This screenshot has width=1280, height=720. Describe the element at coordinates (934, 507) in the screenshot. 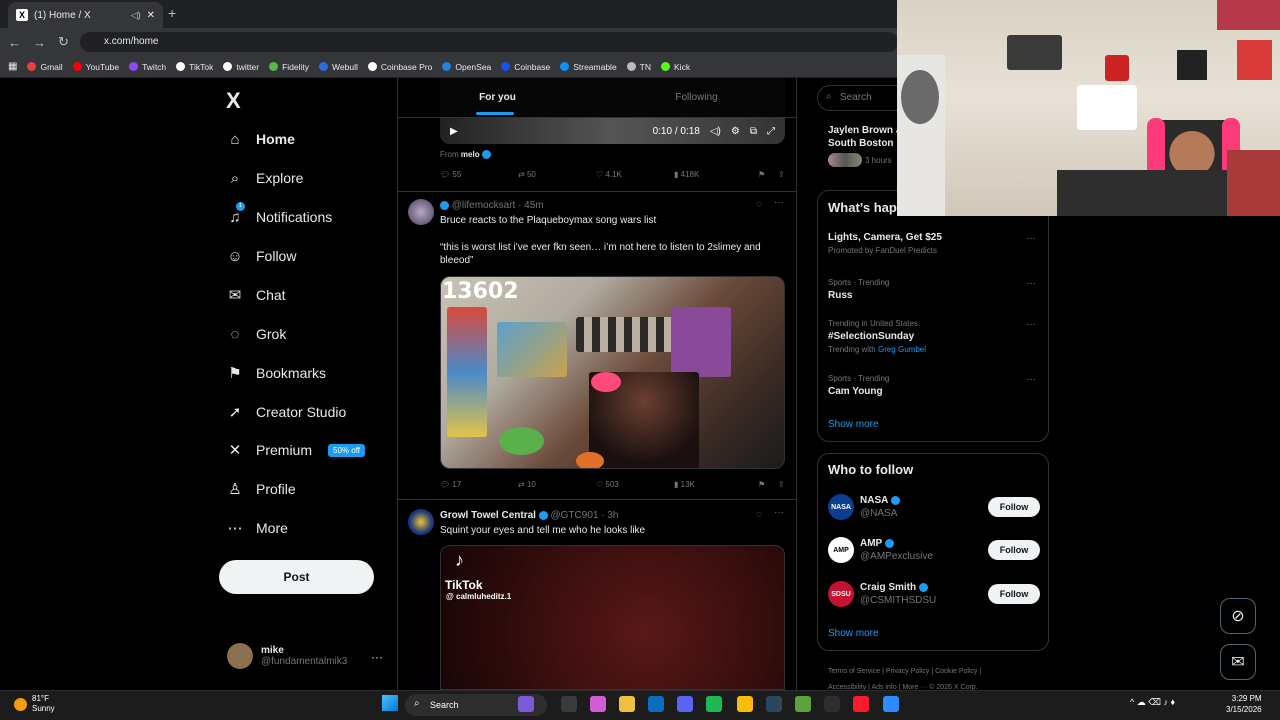

I see `follow-suggestion: NASA NASA @NASA Follow` at that location.